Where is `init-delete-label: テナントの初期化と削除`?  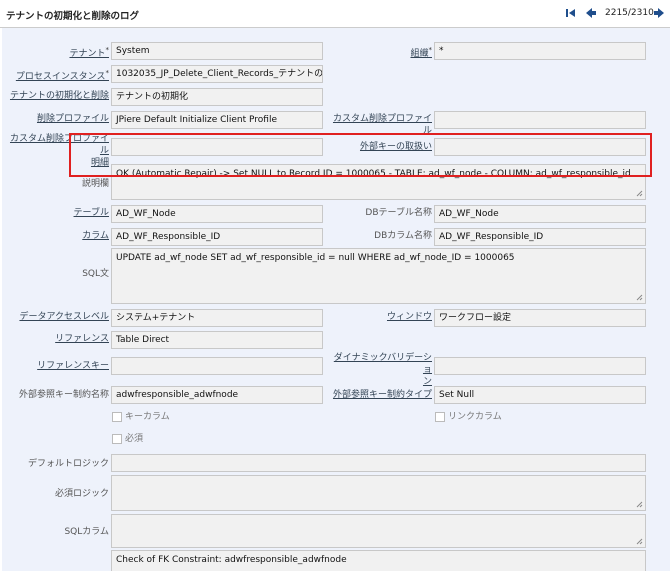 init-delete-label: テナントの初期化と削除 is located at coordinates (55, 96).